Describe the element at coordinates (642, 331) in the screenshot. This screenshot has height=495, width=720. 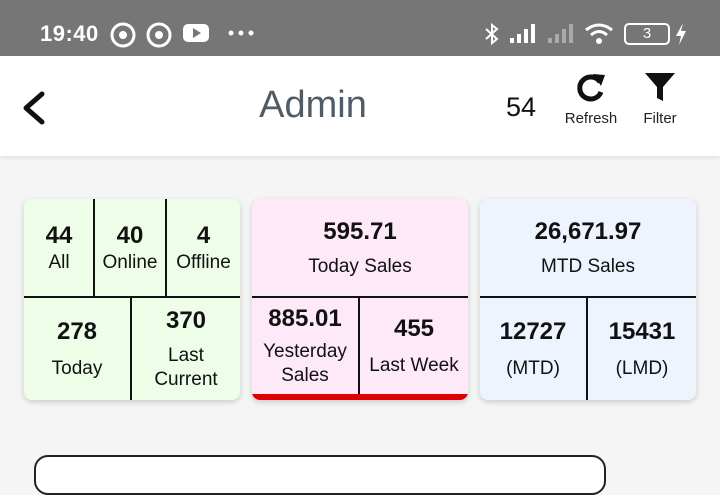
I see `lmd-count-value: 15431` at that location.